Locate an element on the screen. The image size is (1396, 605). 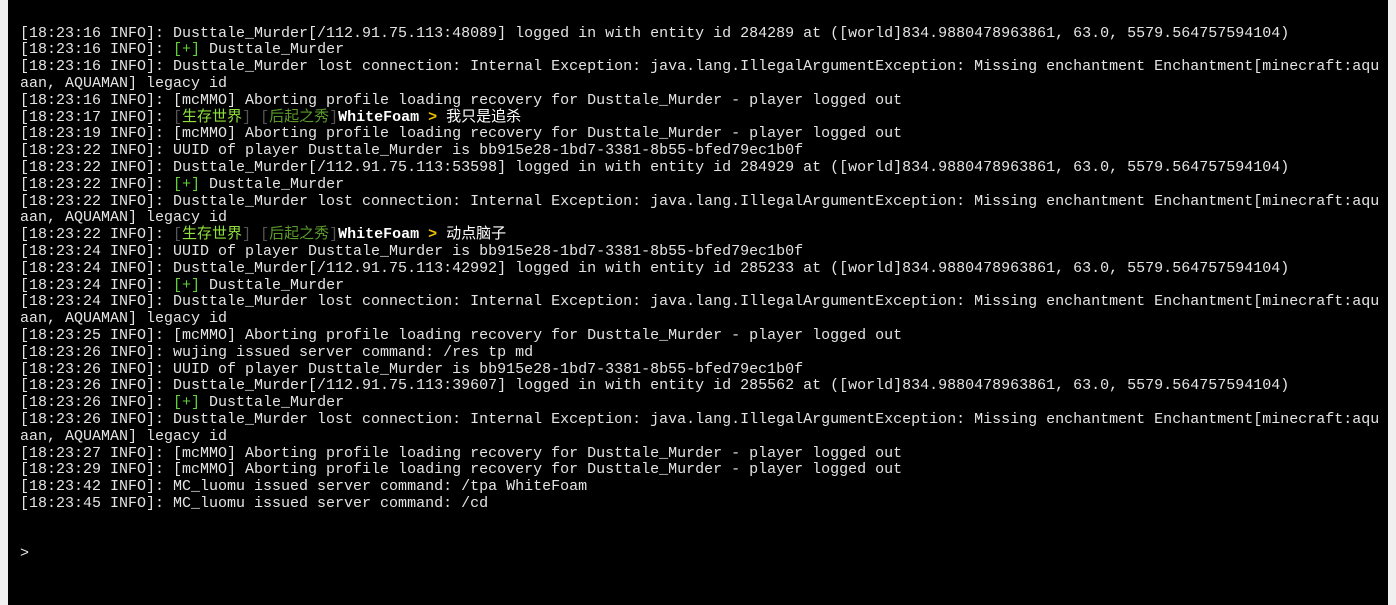
log-segment: [18:23:16 INFO]: is located at coordinates (97, 50).